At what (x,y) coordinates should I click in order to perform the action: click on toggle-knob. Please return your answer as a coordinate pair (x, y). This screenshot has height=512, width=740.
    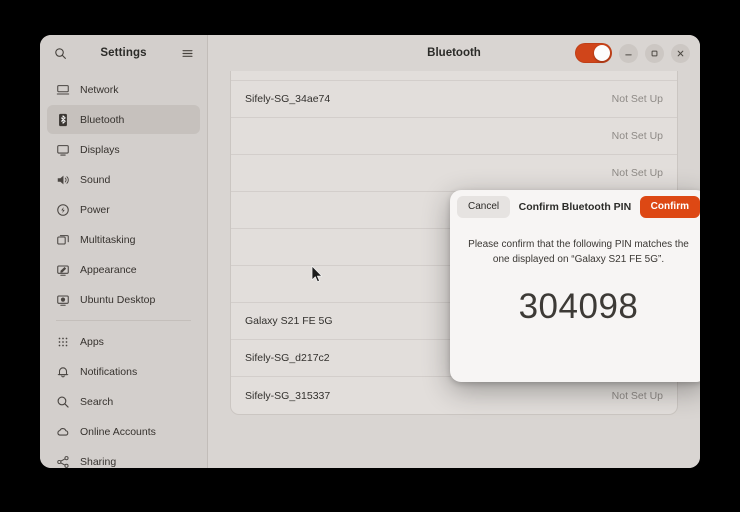
    Looking at the image, I should click on (602, 53).